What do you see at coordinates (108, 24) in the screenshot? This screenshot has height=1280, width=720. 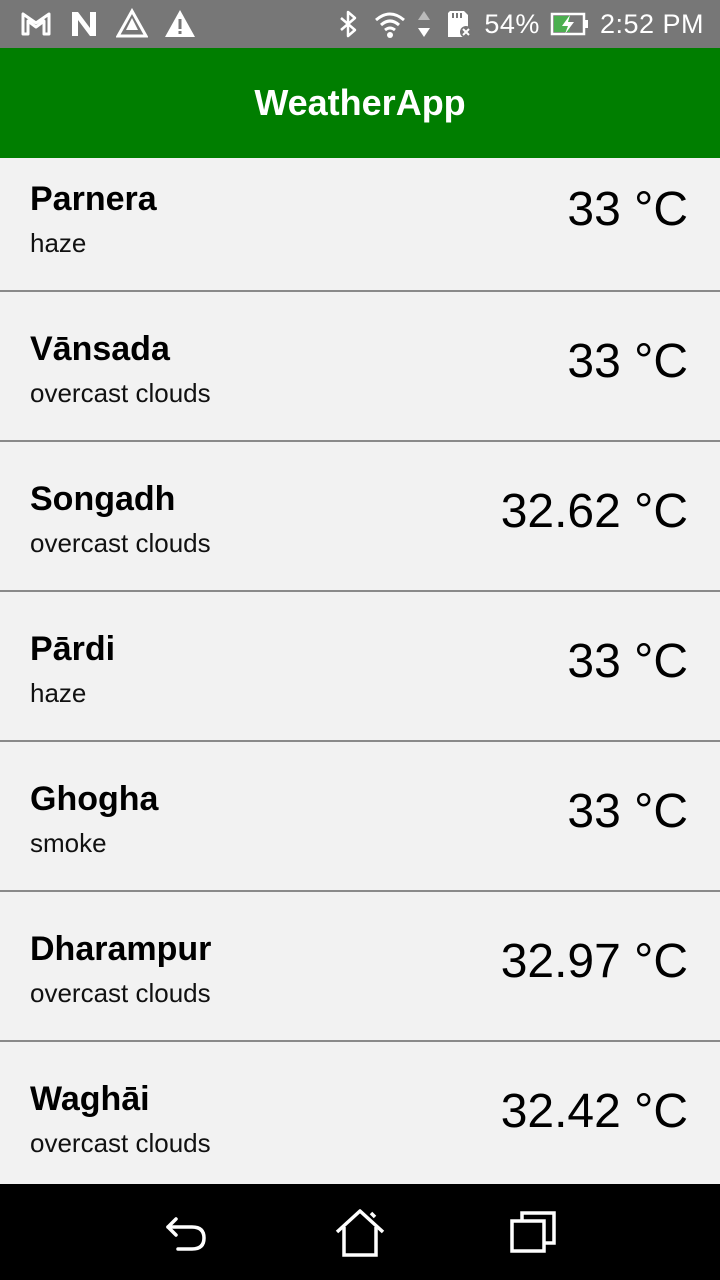 I see `notification-icons` at bounding box center [108, 24].